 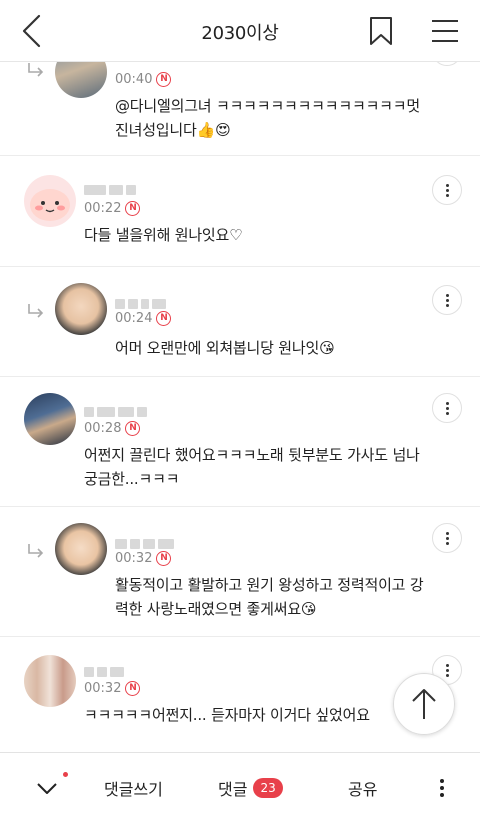 What do you see at coordinates (250, 787) in the screenshot?
I see `comments-button: 댓글 23` at bounding box center [250, 787].